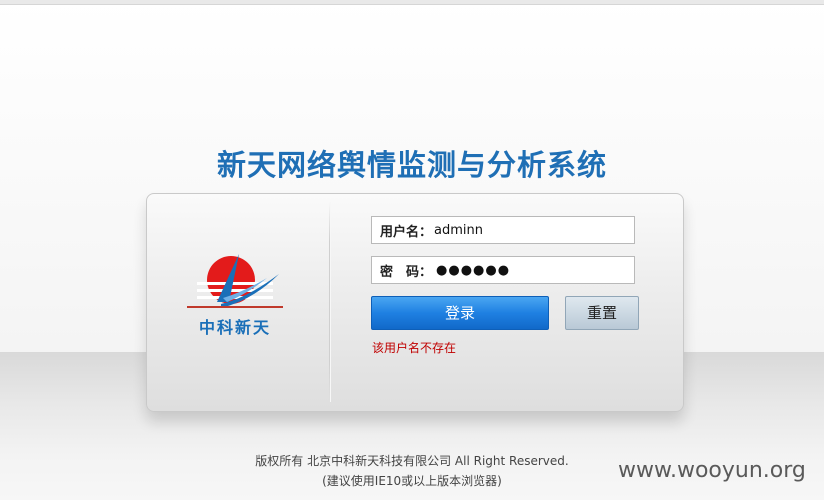 The height and width of the screenshot is (500, 824). Describe the element at coordinates (712, 470) in the screenshot. I see `watermark: www.wooyun.org` at that location.